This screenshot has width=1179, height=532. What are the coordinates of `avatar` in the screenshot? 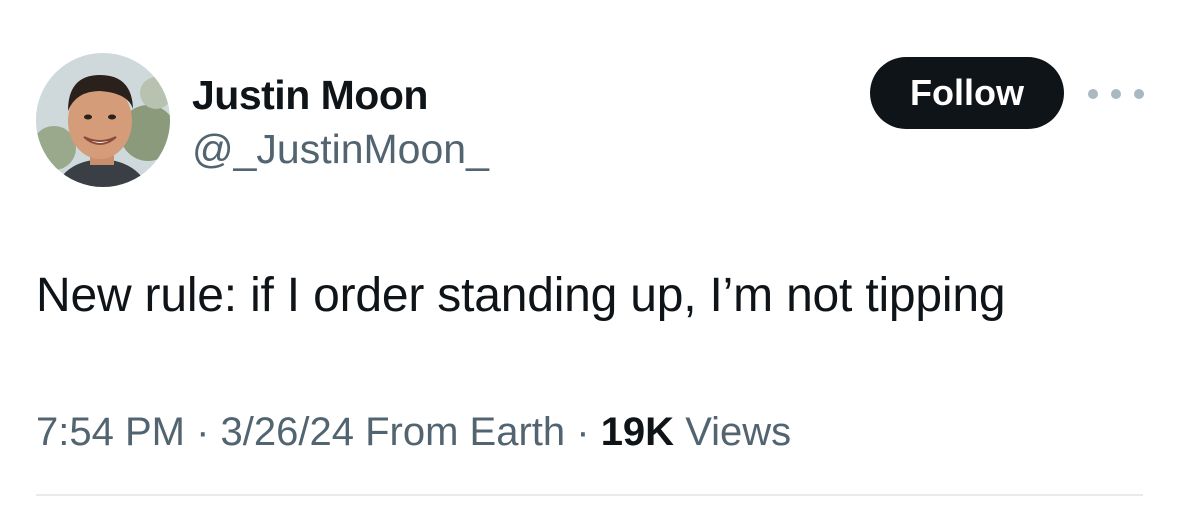 It's located at (103, 120).